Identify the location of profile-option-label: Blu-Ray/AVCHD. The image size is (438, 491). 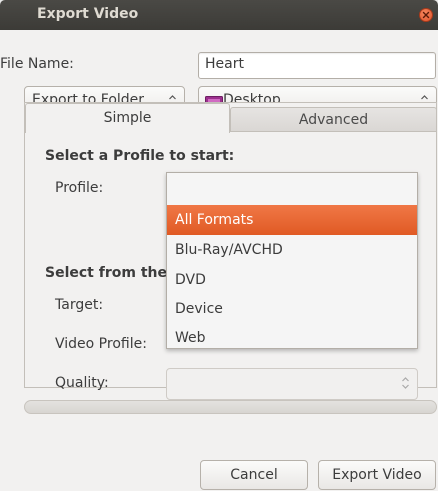
(229, 250).